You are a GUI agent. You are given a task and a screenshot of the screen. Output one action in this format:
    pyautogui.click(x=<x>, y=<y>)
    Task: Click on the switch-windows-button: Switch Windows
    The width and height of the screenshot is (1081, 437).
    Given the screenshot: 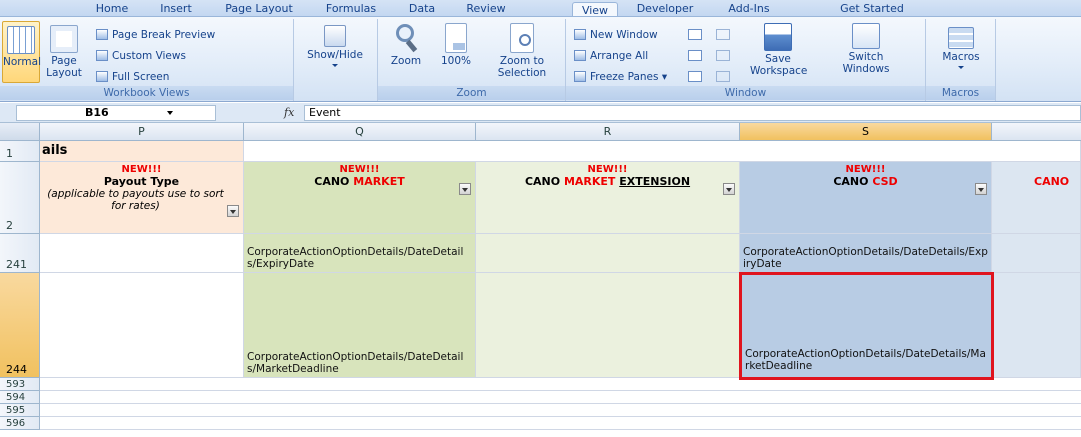 What is the action you would take?
    pyautogui.click(x=866, y=53)
    